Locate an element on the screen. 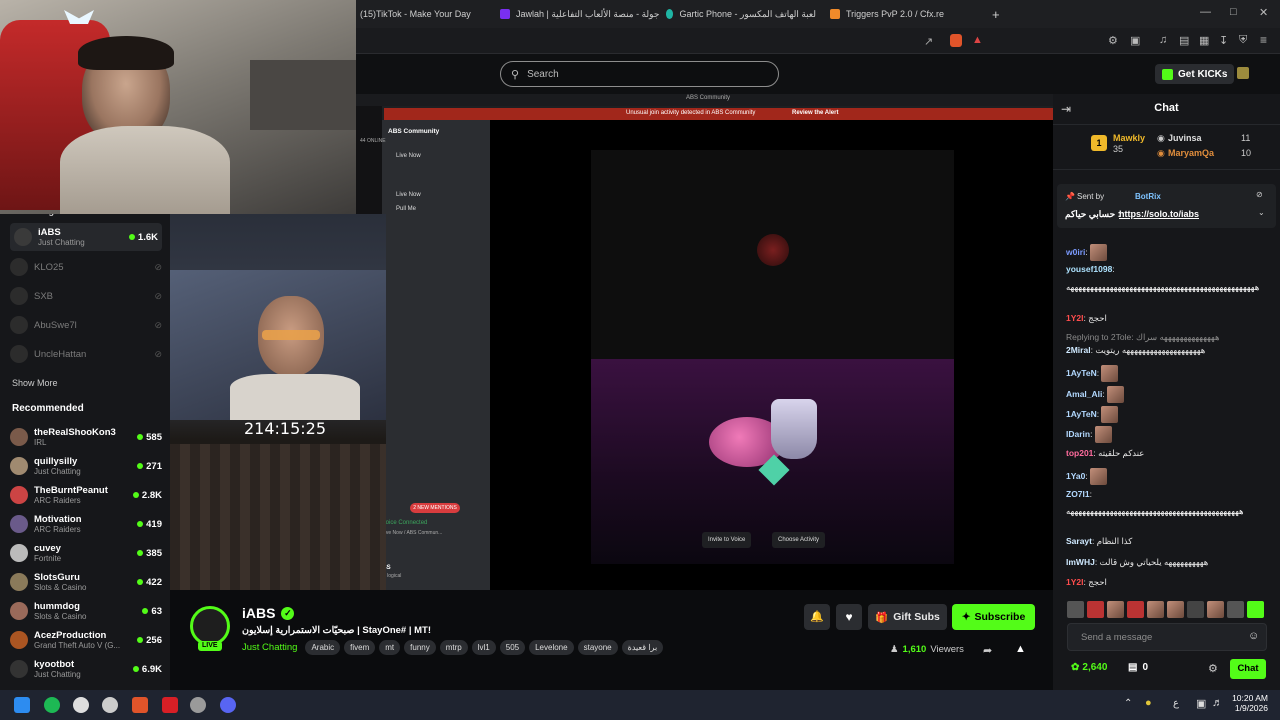 Image resolution: width=1280 pixels, height=720 pixels. sidebar-item-recommended: theRealShooKon3 IRL 585 is located at coordinates (86, 437).